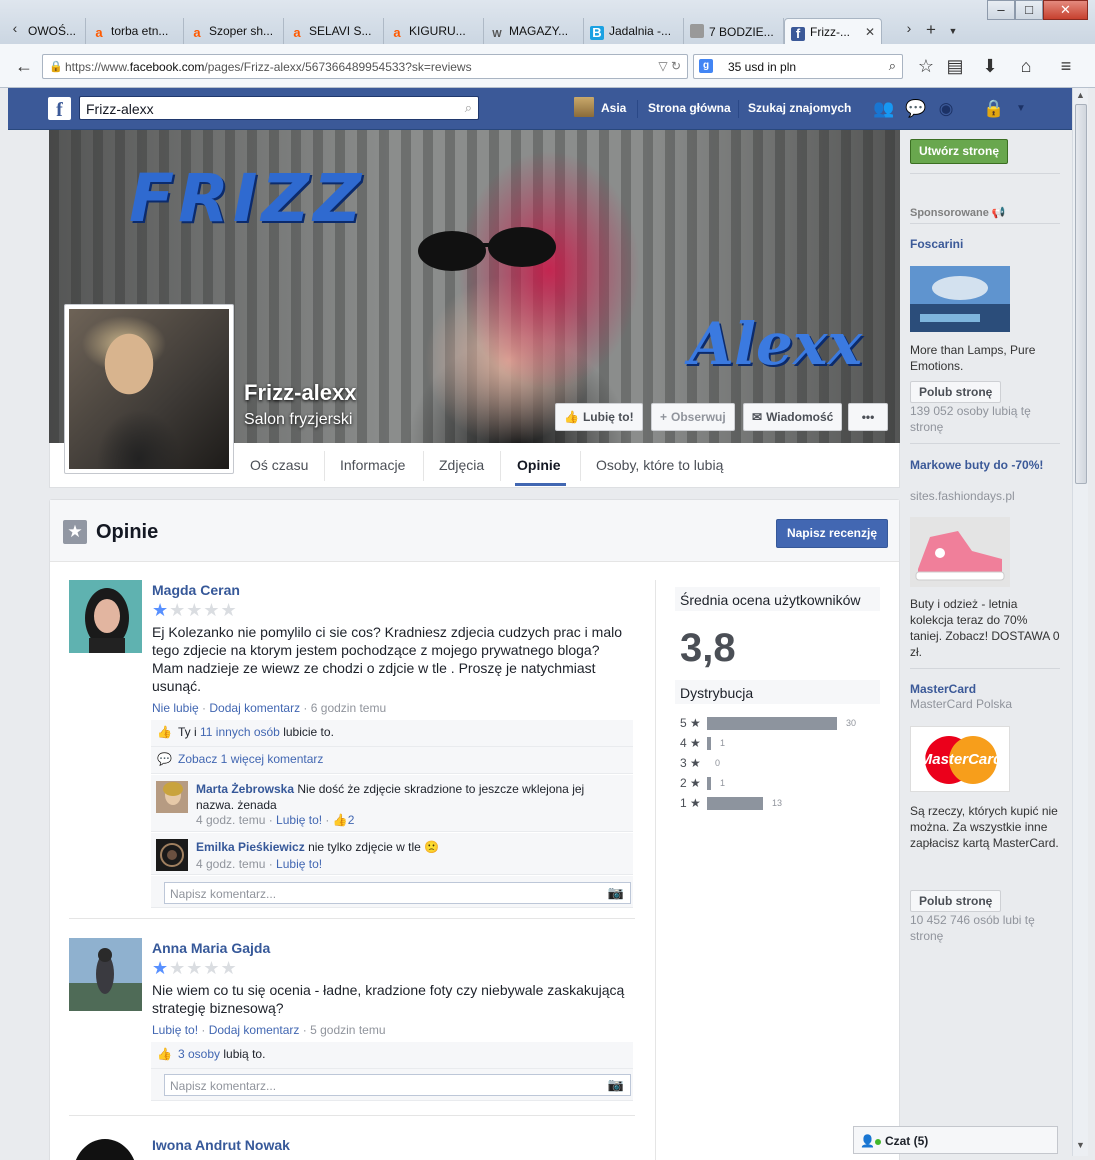  What do you see at coordinates (832, 533) in the screenshot?
I see `write-review-button: Napisz recenzję` at bounding box center [832, 533].